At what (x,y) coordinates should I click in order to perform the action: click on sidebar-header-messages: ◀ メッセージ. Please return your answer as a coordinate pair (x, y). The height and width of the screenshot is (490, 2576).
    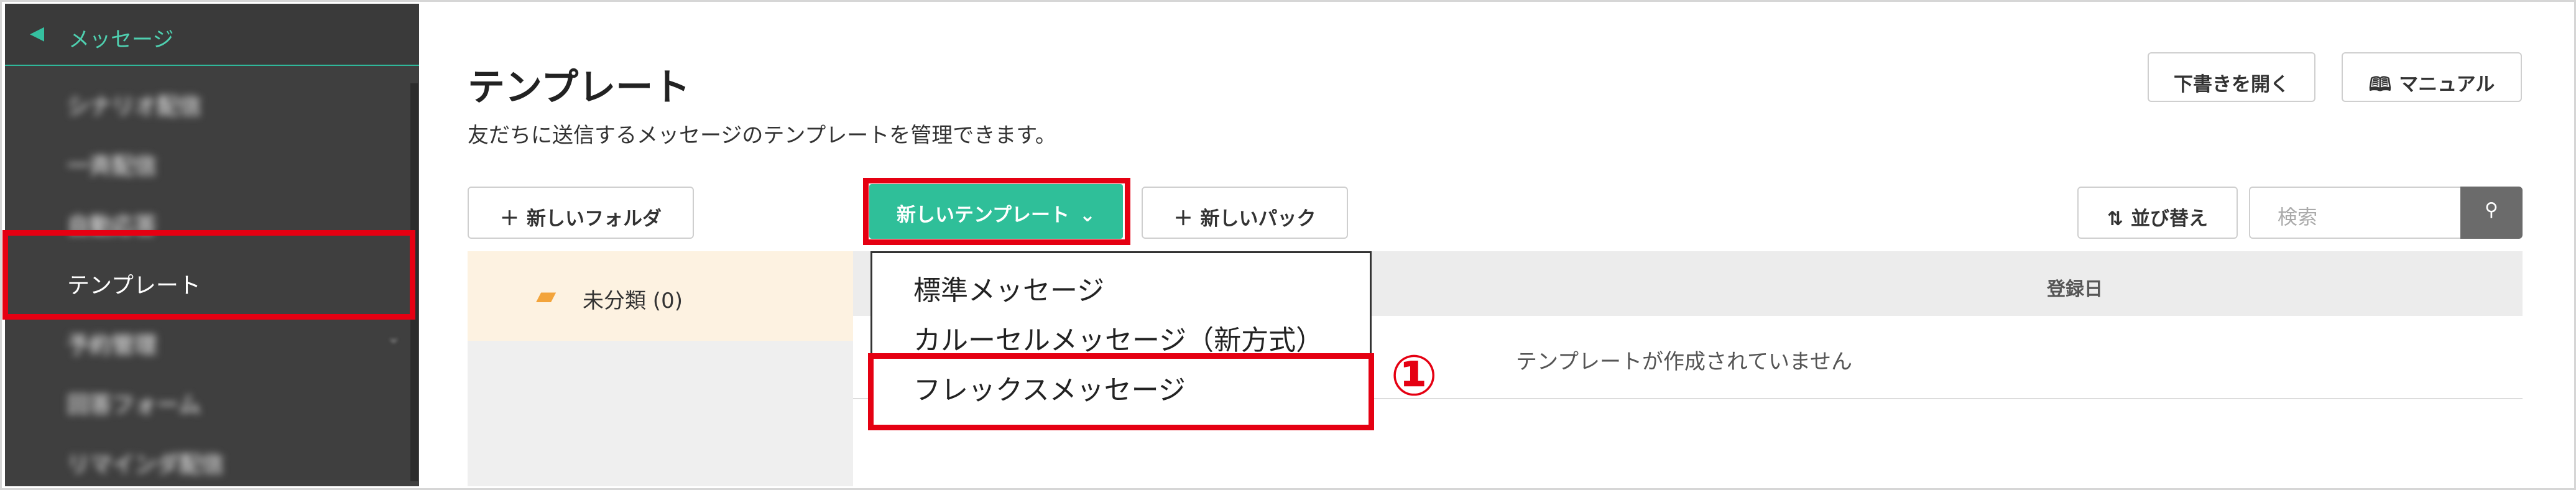
    Looking at the image, I should click on (212, 35).